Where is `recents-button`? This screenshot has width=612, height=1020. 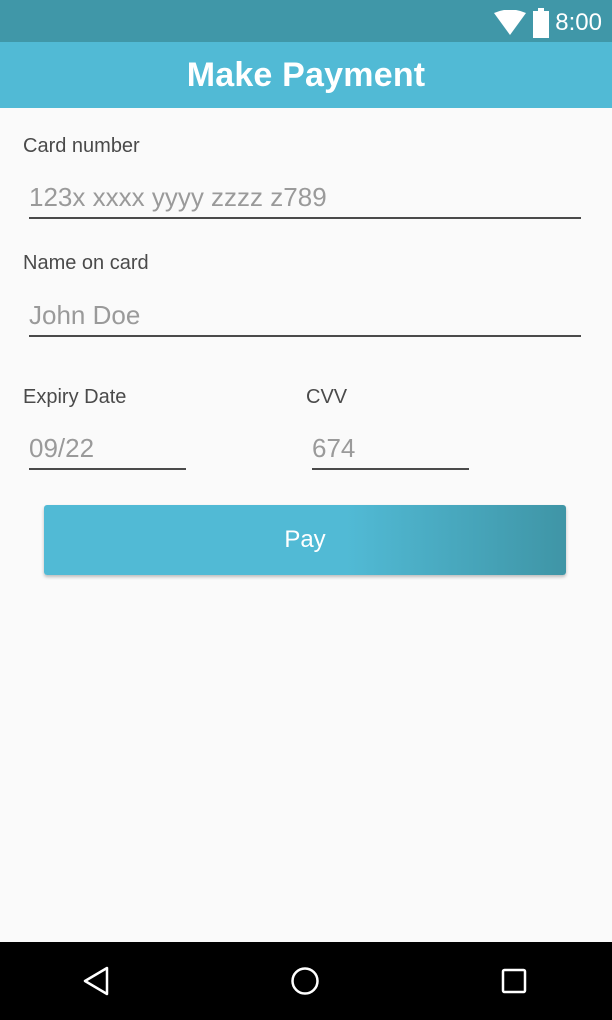
recents-button is located at coordinates (514, 981).